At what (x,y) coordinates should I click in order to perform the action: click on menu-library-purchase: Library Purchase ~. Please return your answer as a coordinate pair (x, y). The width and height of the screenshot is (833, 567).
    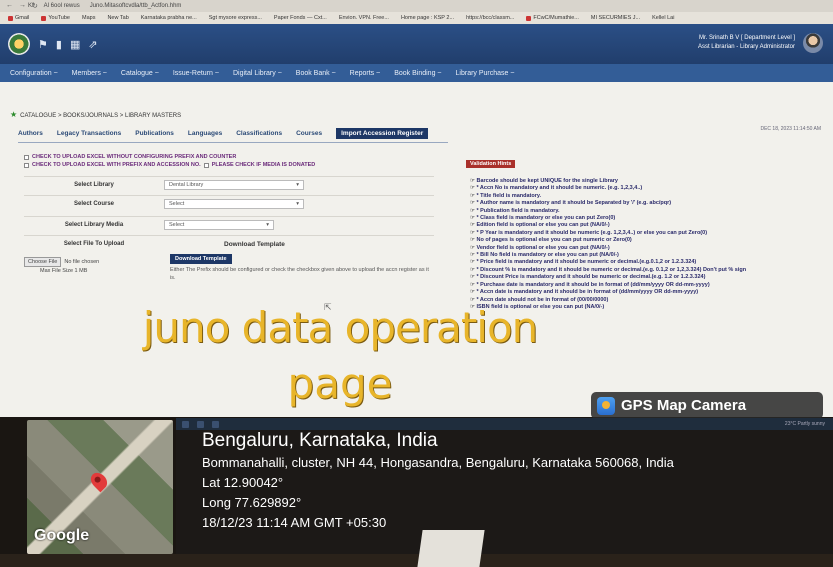
    Looking at the image, I should click on (485, 73).